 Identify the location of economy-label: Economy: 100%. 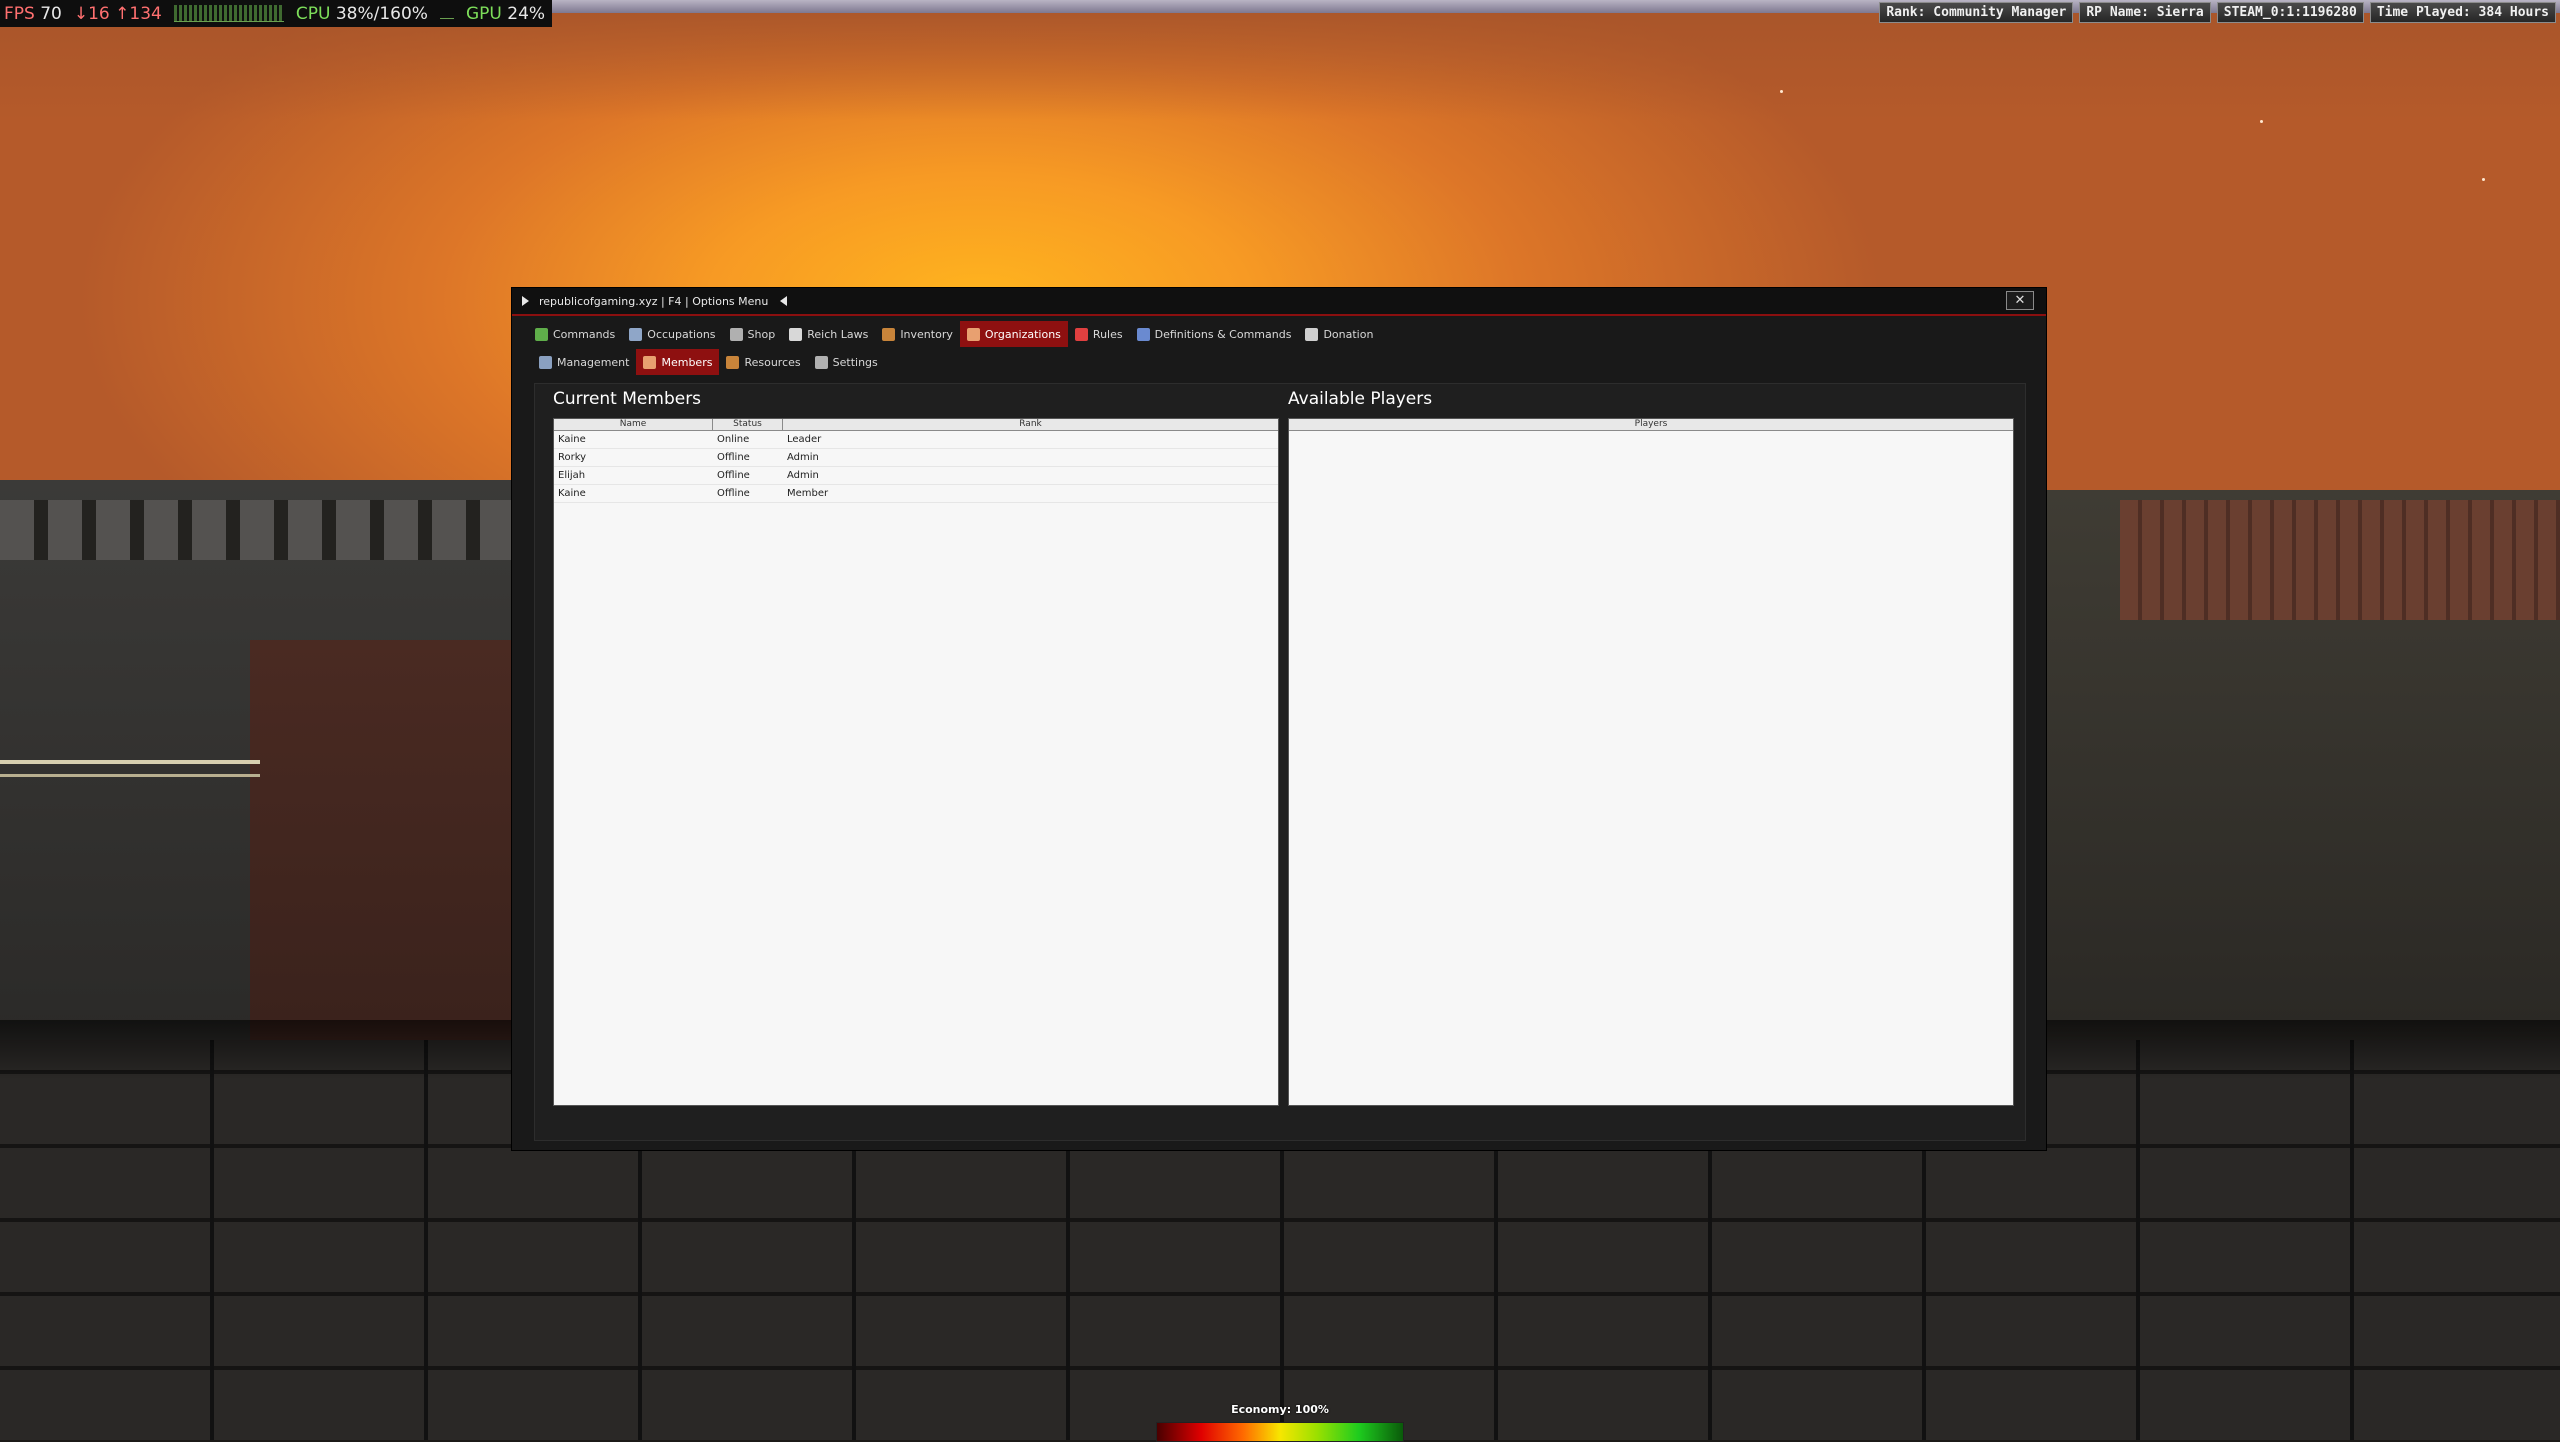
(1280, 1409).